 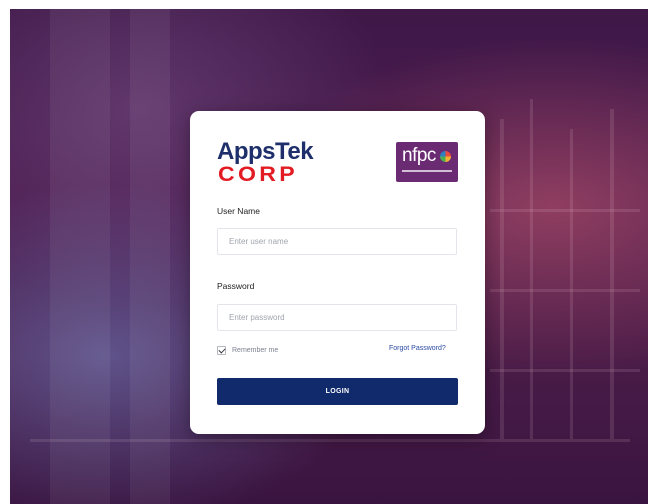 I want to click on password-label: Password, so click(x=236, y=286).